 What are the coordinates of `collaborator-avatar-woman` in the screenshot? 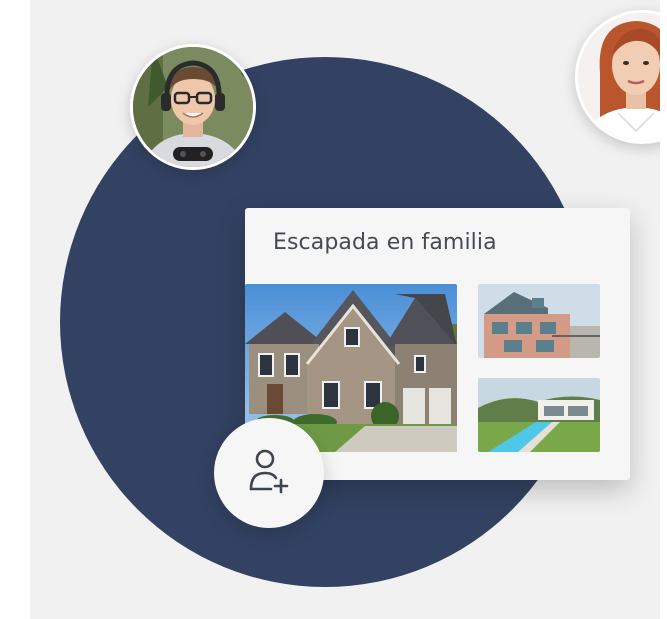 It's located at (617, 77).